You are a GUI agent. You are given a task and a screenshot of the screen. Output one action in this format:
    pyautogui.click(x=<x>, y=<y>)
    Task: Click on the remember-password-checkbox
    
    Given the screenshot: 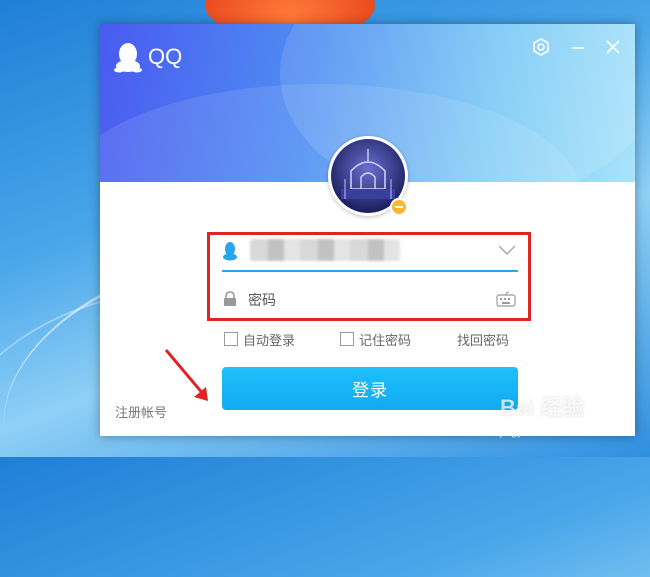 What is the action you would take?
    pyautogui.click(x=347, y=339)
    